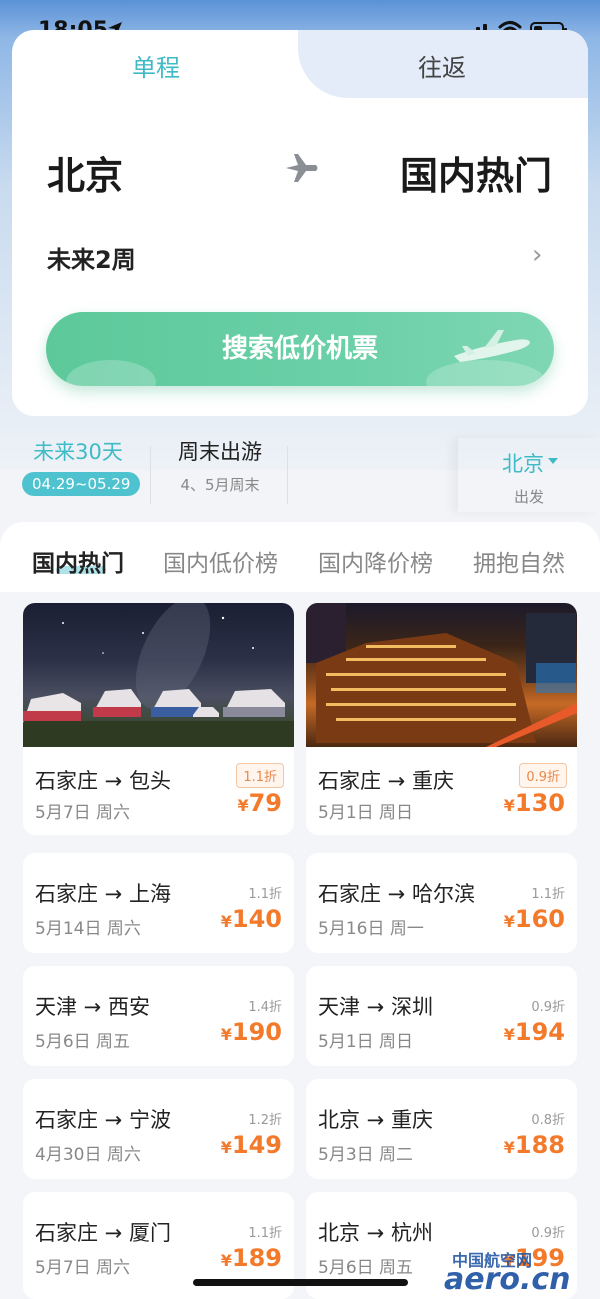 This screenshot has height=1299, width=600. I want to click on tab-domestic-hot: 国内热门, so click(78, 561).